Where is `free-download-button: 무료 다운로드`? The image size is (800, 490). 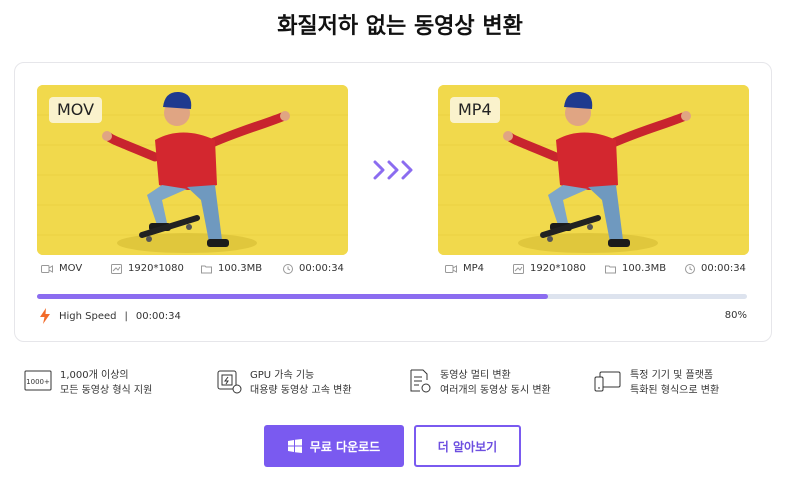 free-download-button: 무료 다운로드 is located at coordinates (334, 446).